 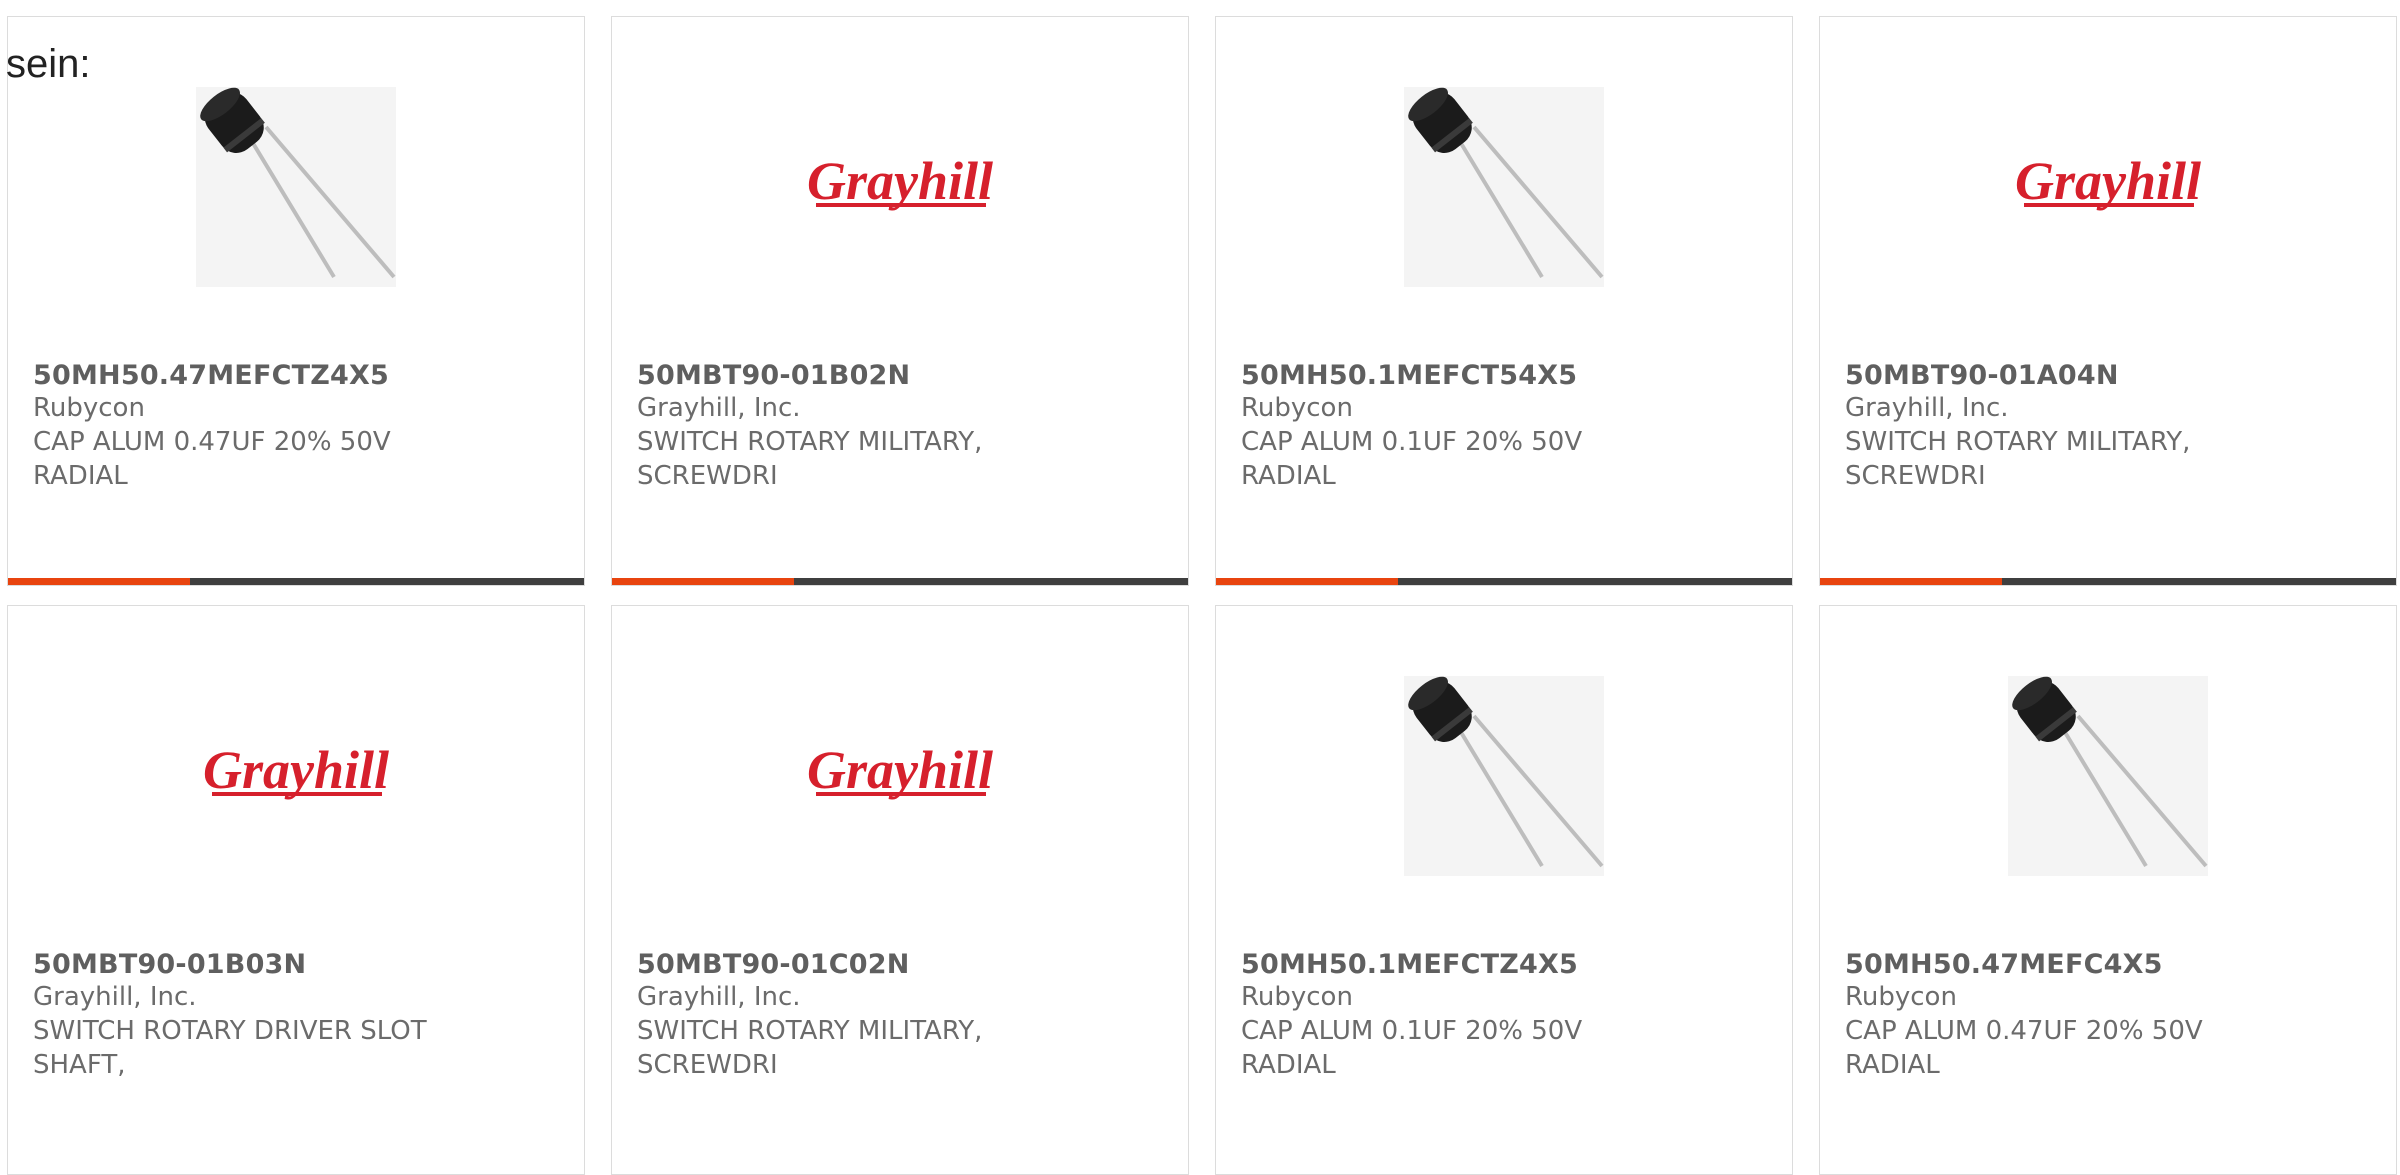 I want to click on part-number: 50MH50.47MEFC4X5, so click(x=2108, y=964).